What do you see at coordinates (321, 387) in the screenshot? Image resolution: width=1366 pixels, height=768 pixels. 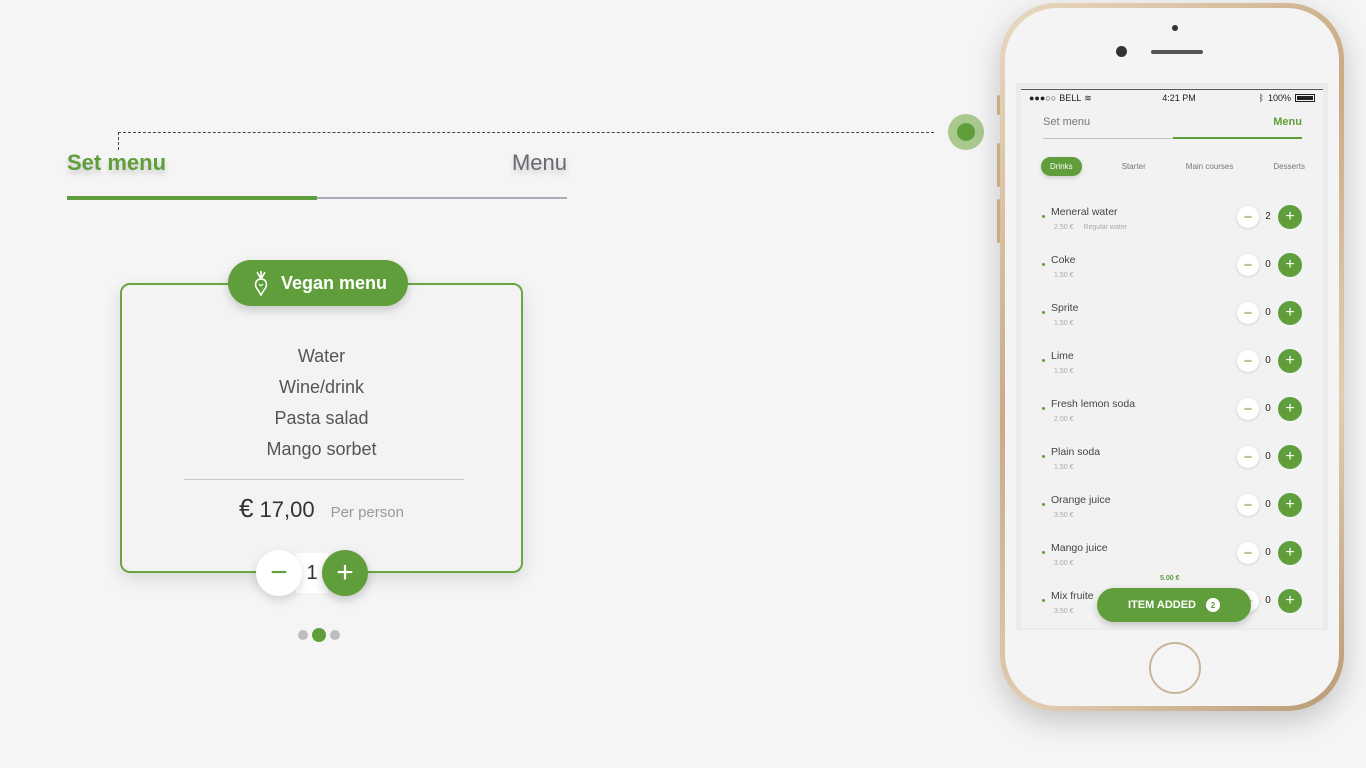 I see `menu-item: Wine/drink` at bounding box center [321, 387].